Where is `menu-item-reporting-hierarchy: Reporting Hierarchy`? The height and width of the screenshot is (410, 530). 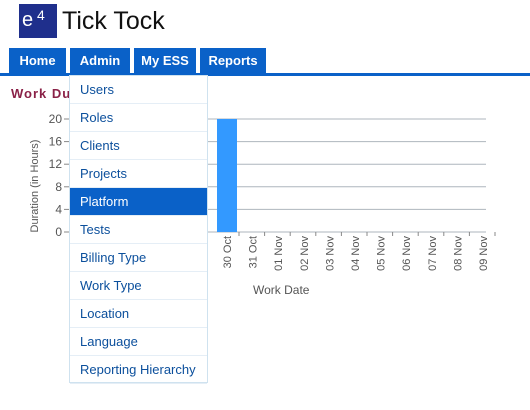
menu-item-reporting-hierarchy: Reporting Hierarchy is located at coordinates (138, 370).